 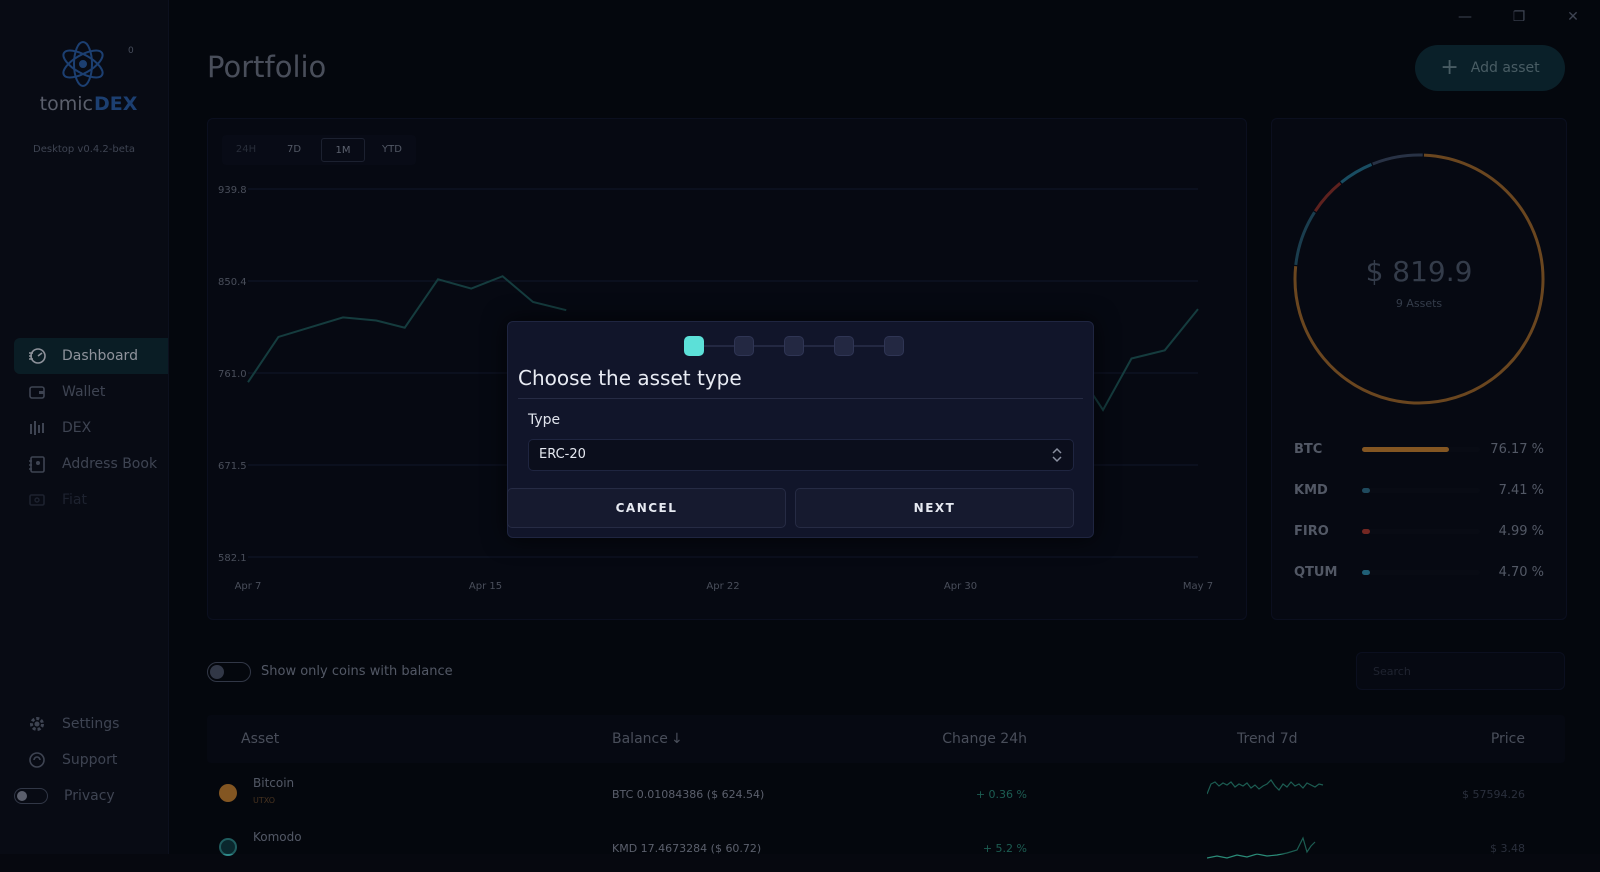 What do you see at coordinates (630, 378) in the screenshot?
I see `modal-title: Choose the asset type` at bounding box center [630, 378].